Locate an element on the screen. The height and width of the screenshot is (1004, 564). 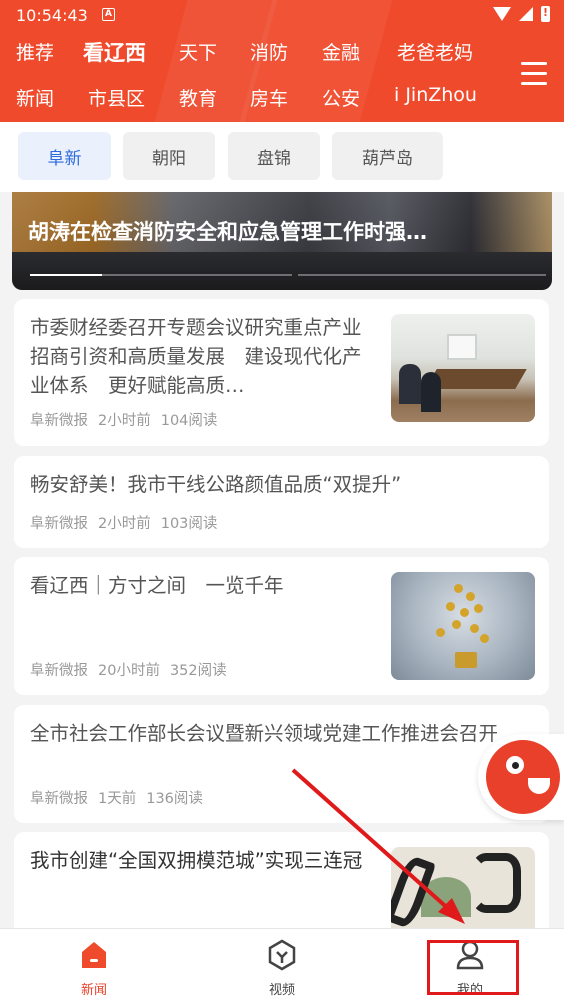
tab-channel: 房车 is located at coordinates (269, 97).